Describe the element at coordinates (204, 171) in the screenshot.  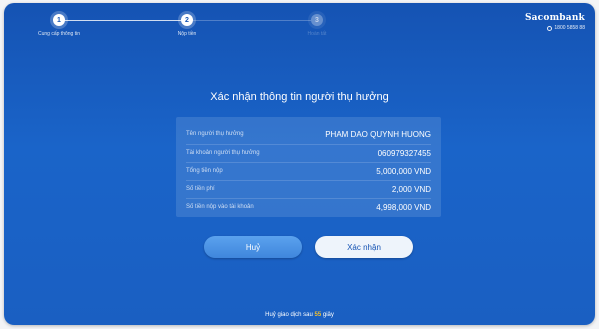
I see `detail-label: Tổng tiền nộp` at that location.